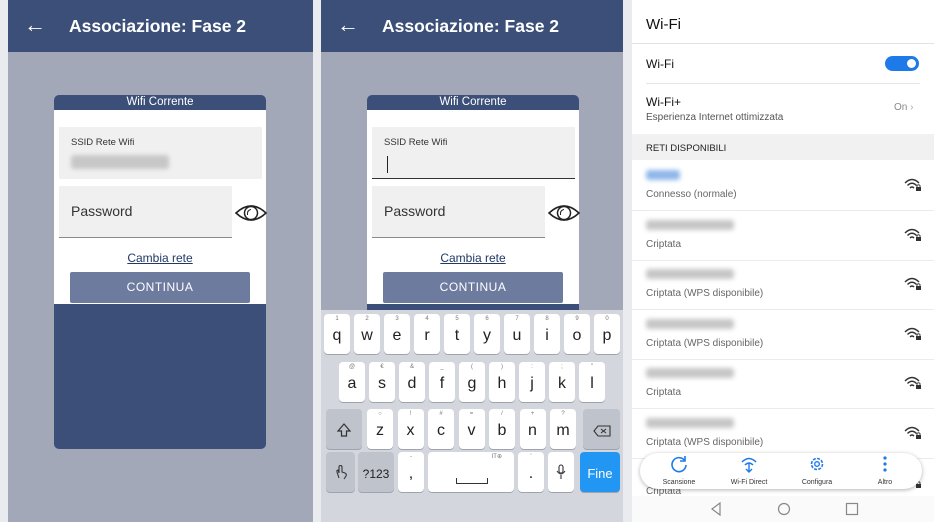 This screenshot has height=522, width=934. Describe the element at coordinates (531, 457) in the screenshot. I see `period-hint: '` at that location.